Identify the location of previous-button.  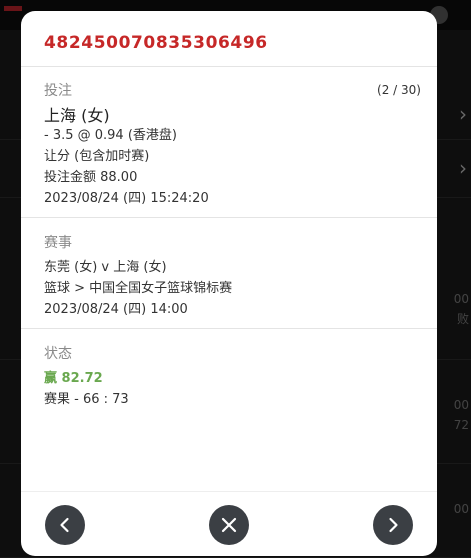
(65, 525).